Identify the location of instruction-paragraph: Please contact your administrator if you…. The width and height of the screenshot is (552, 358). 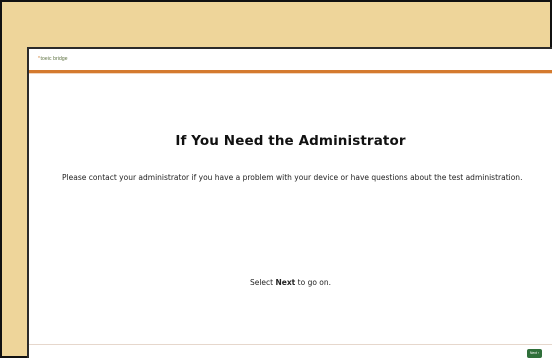
(292, 177).